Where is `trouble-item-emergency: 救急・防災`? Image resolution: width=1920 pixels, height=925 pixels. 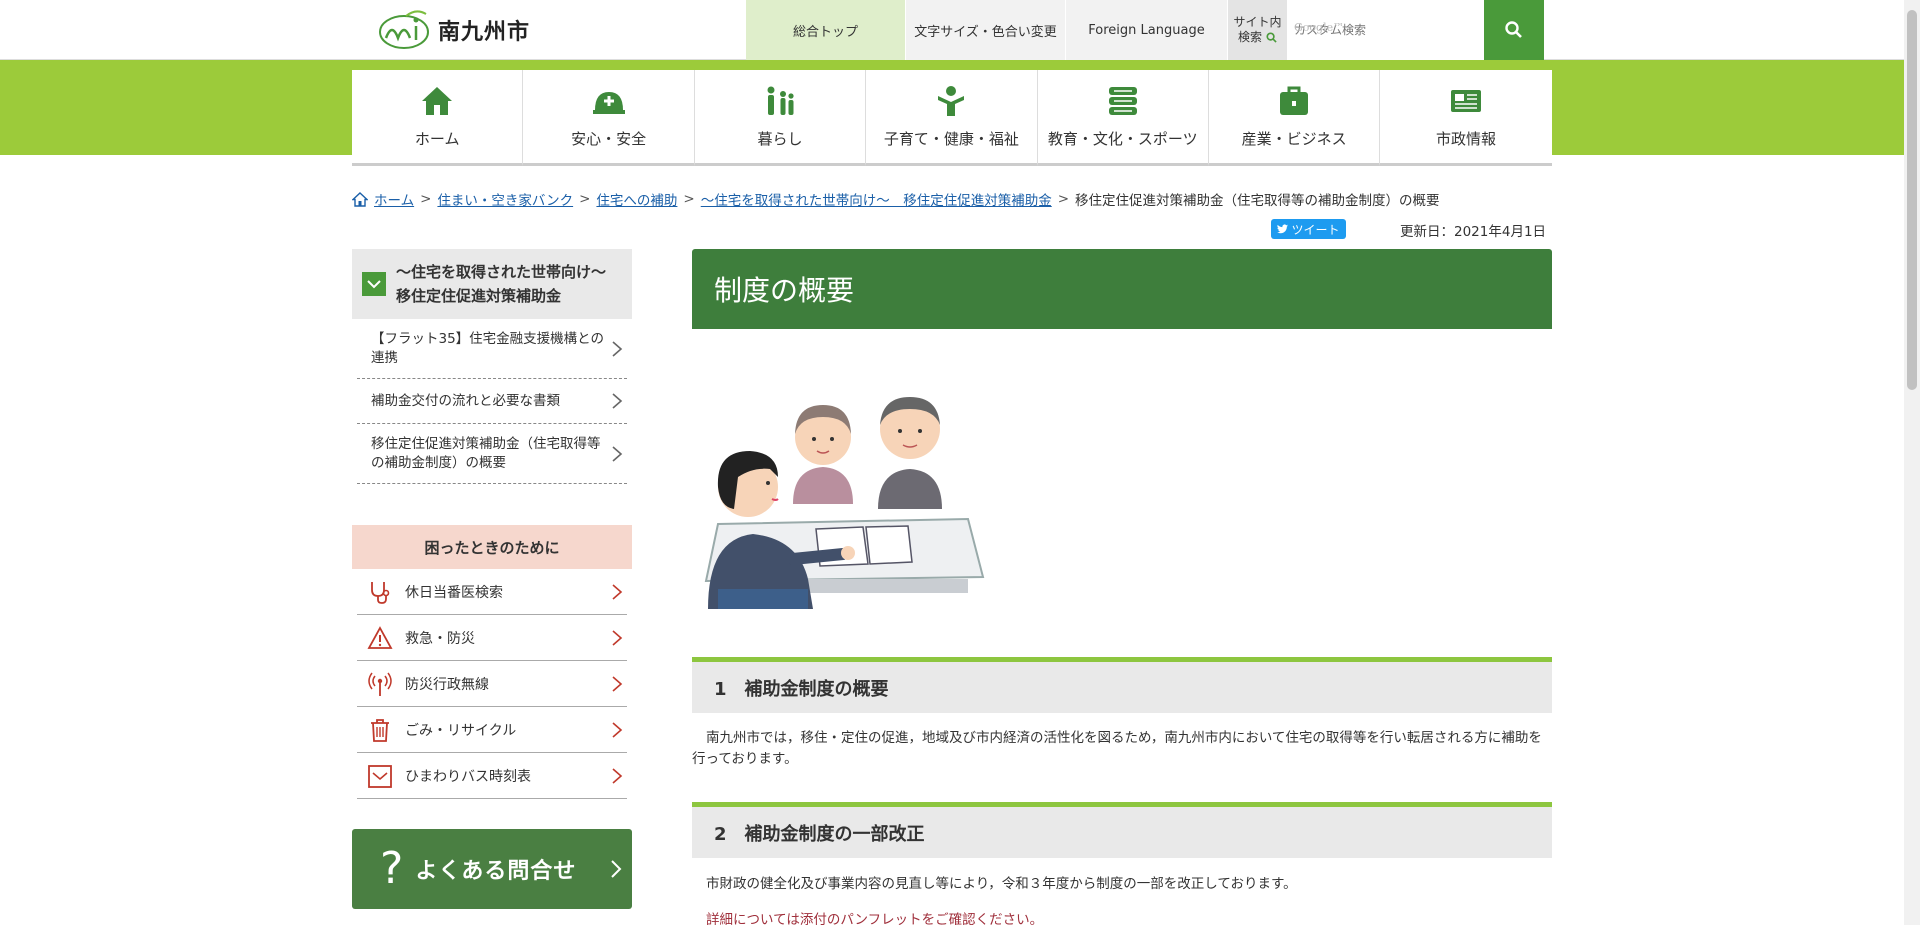 trouble-item-emergency: 救急・防災 is located at coordinates (492, 638).